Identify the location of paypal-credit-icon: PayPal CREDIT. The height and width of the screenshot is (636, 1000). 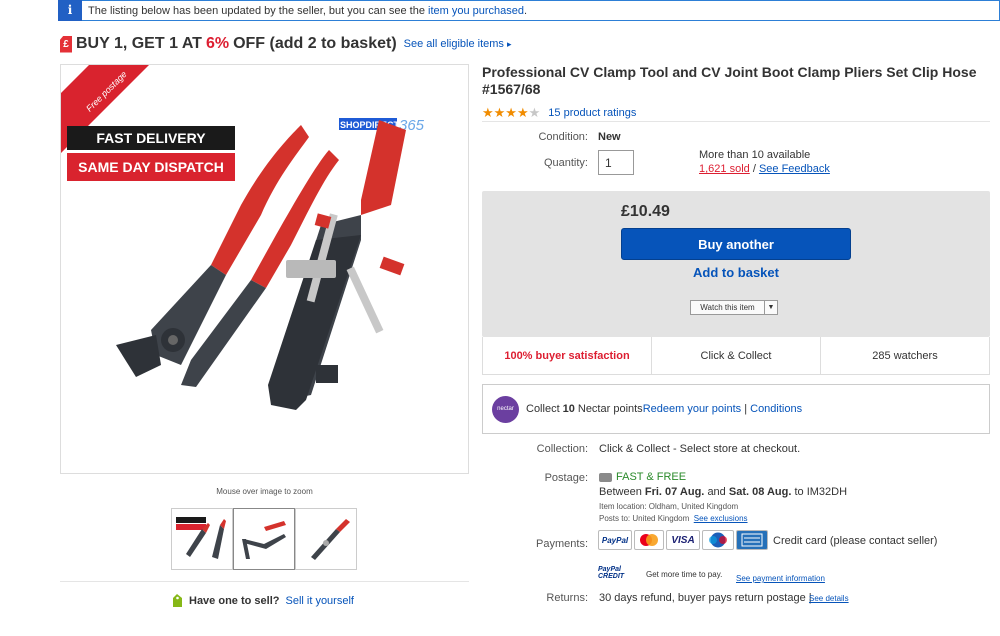
(618, 574).